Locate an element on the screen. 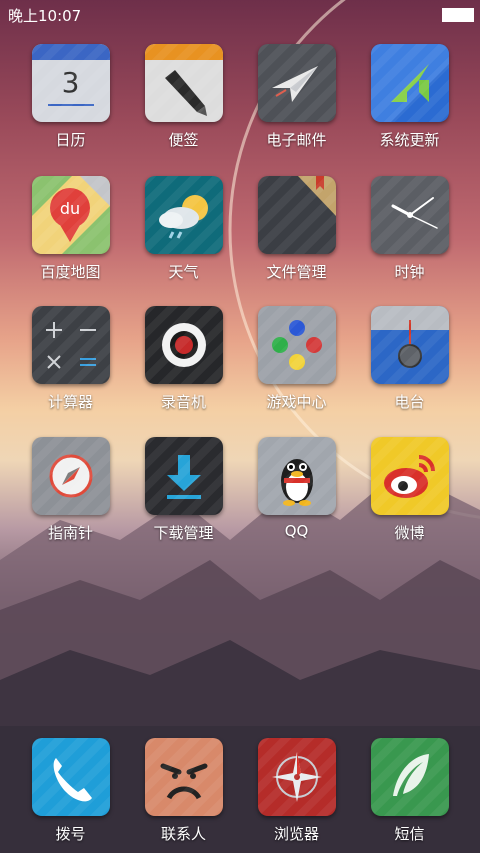 Image resolution: width=480 pixels, height=853 pixels. app-label: 录音机 is located at coordinates (183, 402).